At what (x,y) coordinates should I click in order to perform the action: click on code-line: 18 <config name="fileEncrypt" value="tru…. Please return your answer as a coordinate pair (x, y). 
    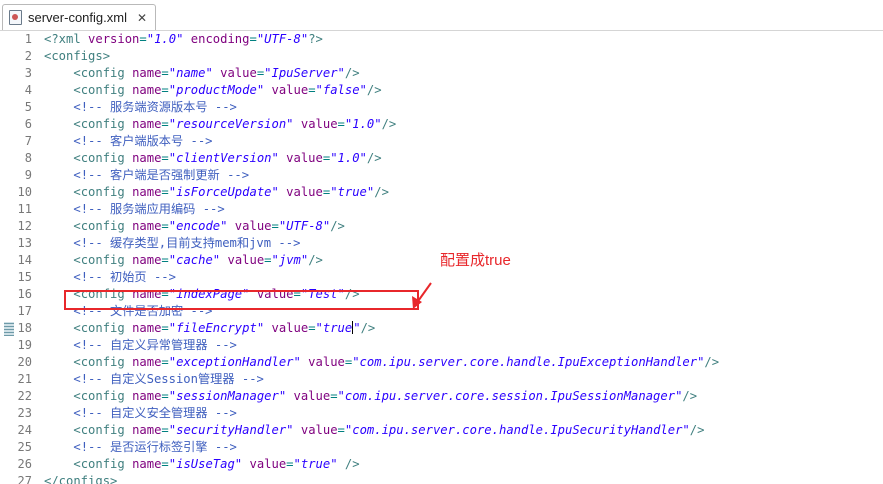
    Looking at the image, I should click on (441, 328).